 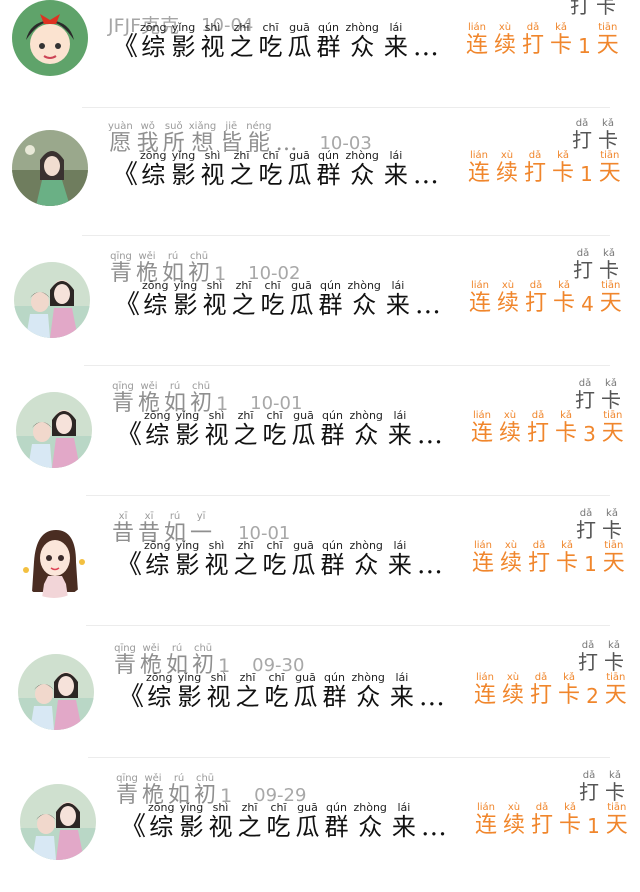 What do you see at coordinates (508, 298) in the screenshot?
I see `ruby-char: xù 续` at bounding box center [508, 298].